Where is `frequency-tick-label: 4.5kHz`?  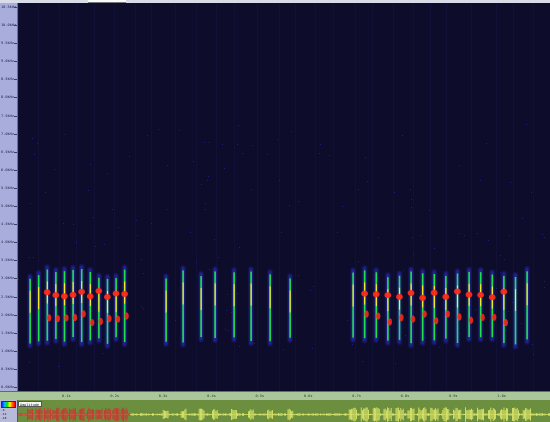
frequency-tick-label: 4.5kHz is located at coordinates (7, 224).